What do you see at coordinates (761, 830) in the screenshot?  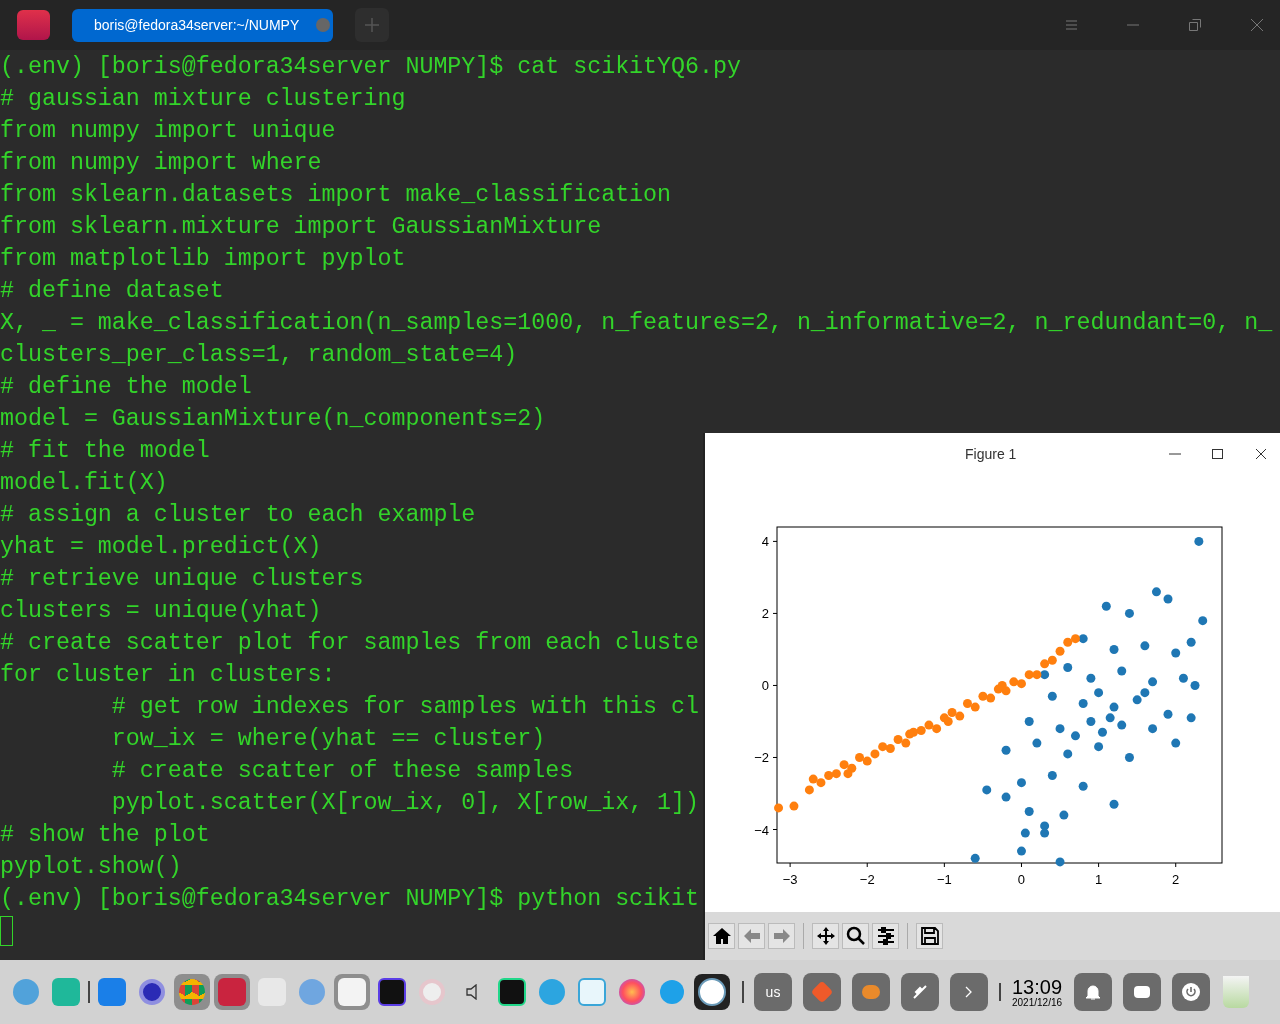 I see `y-tick-label: −4` at bounding box center [761, 830].